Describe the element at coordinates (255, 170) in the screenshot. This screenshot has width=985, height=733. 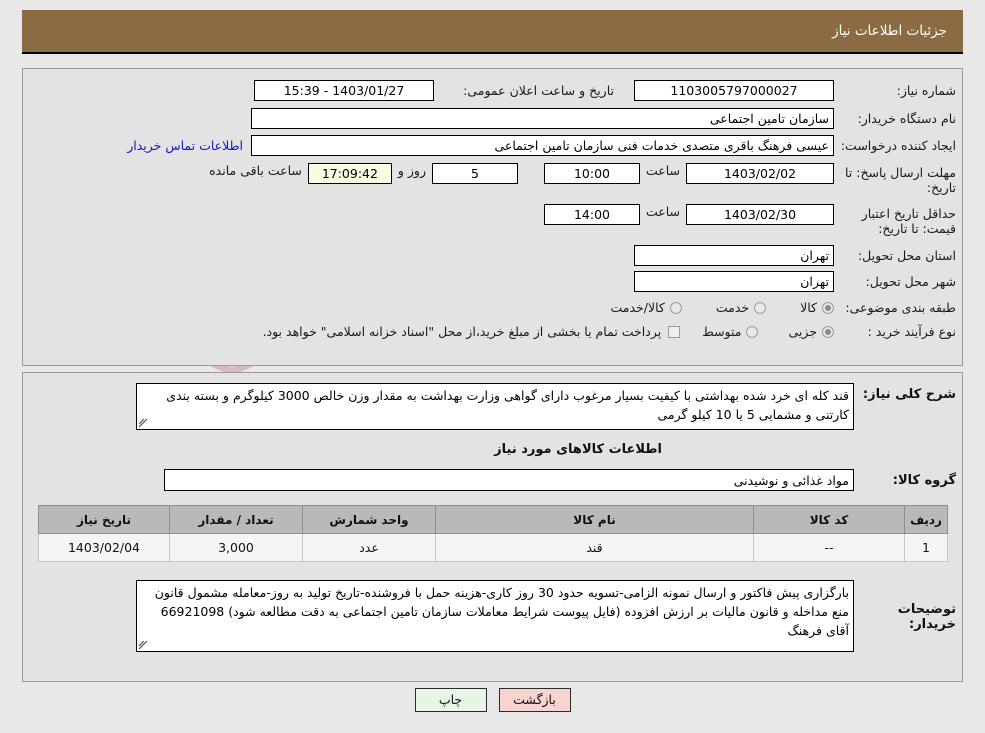
I see `hours-remaining-label: ساعت باقی مانده` at that location.